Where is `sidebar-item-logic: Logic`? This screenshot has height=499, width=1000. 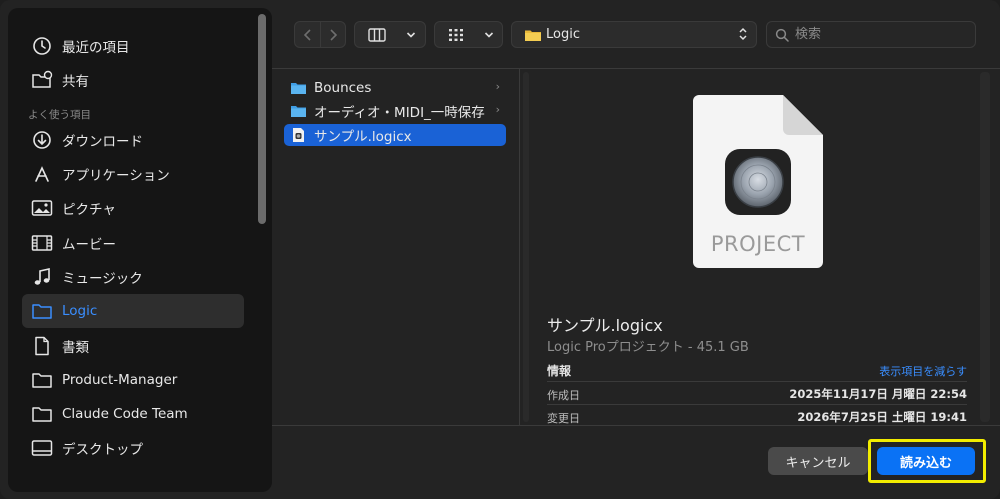 sidebar-item-logic: Logic is located at coordinates (133, 311).